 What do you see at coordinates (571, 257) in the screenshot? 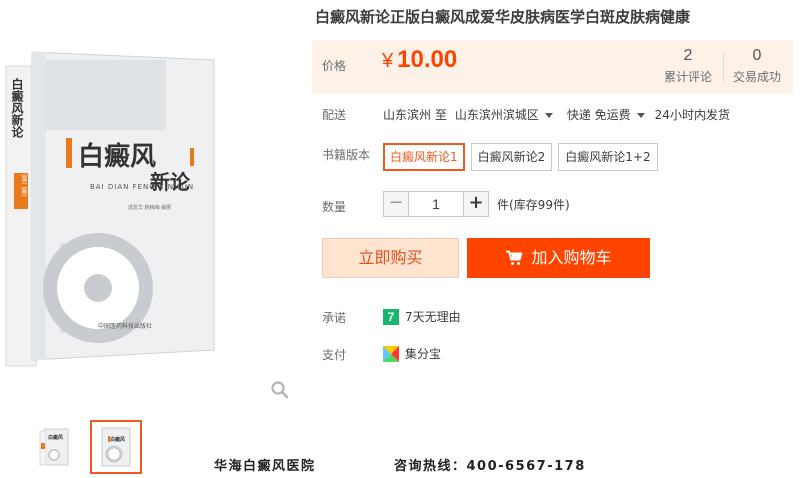
I see `add-to-cart-label: 加入购物车` at bounding box center [571, 257].